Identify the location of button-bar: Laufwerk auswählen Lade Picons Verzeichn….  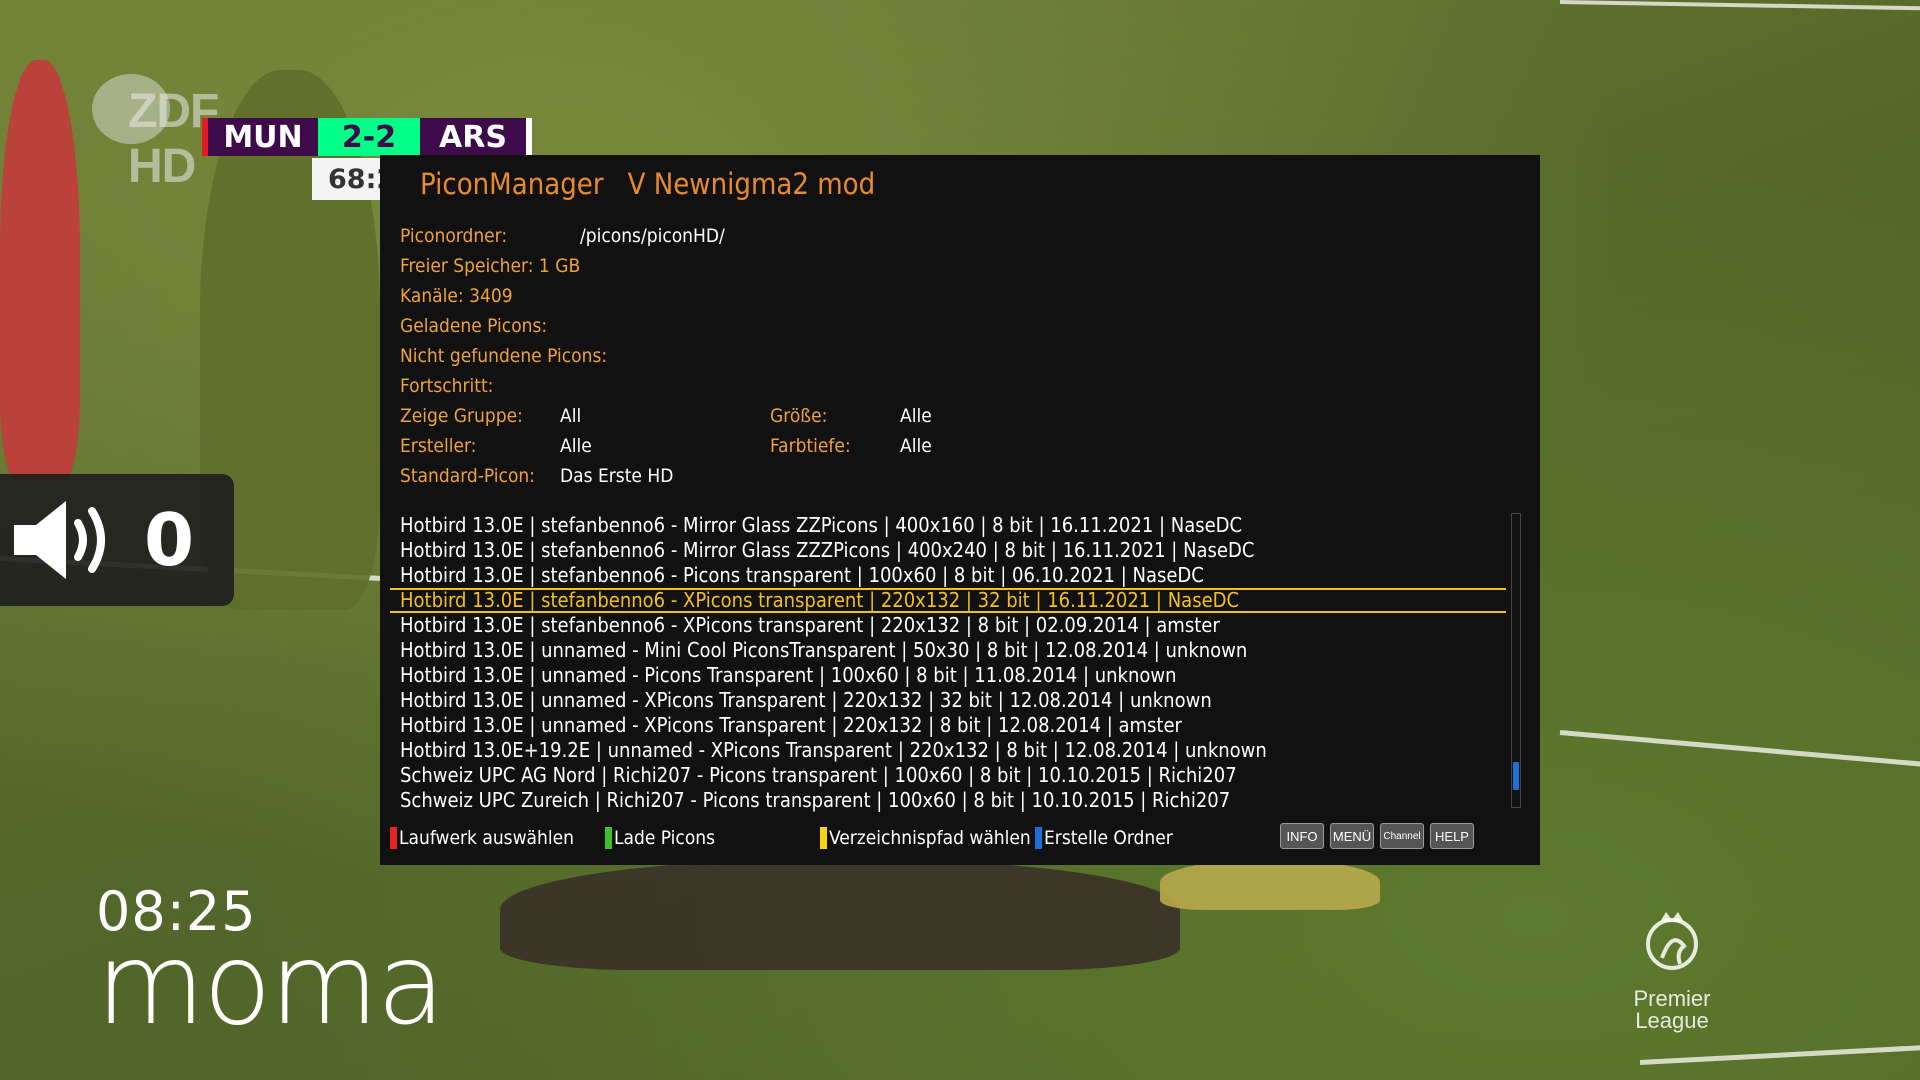
(960, 840).